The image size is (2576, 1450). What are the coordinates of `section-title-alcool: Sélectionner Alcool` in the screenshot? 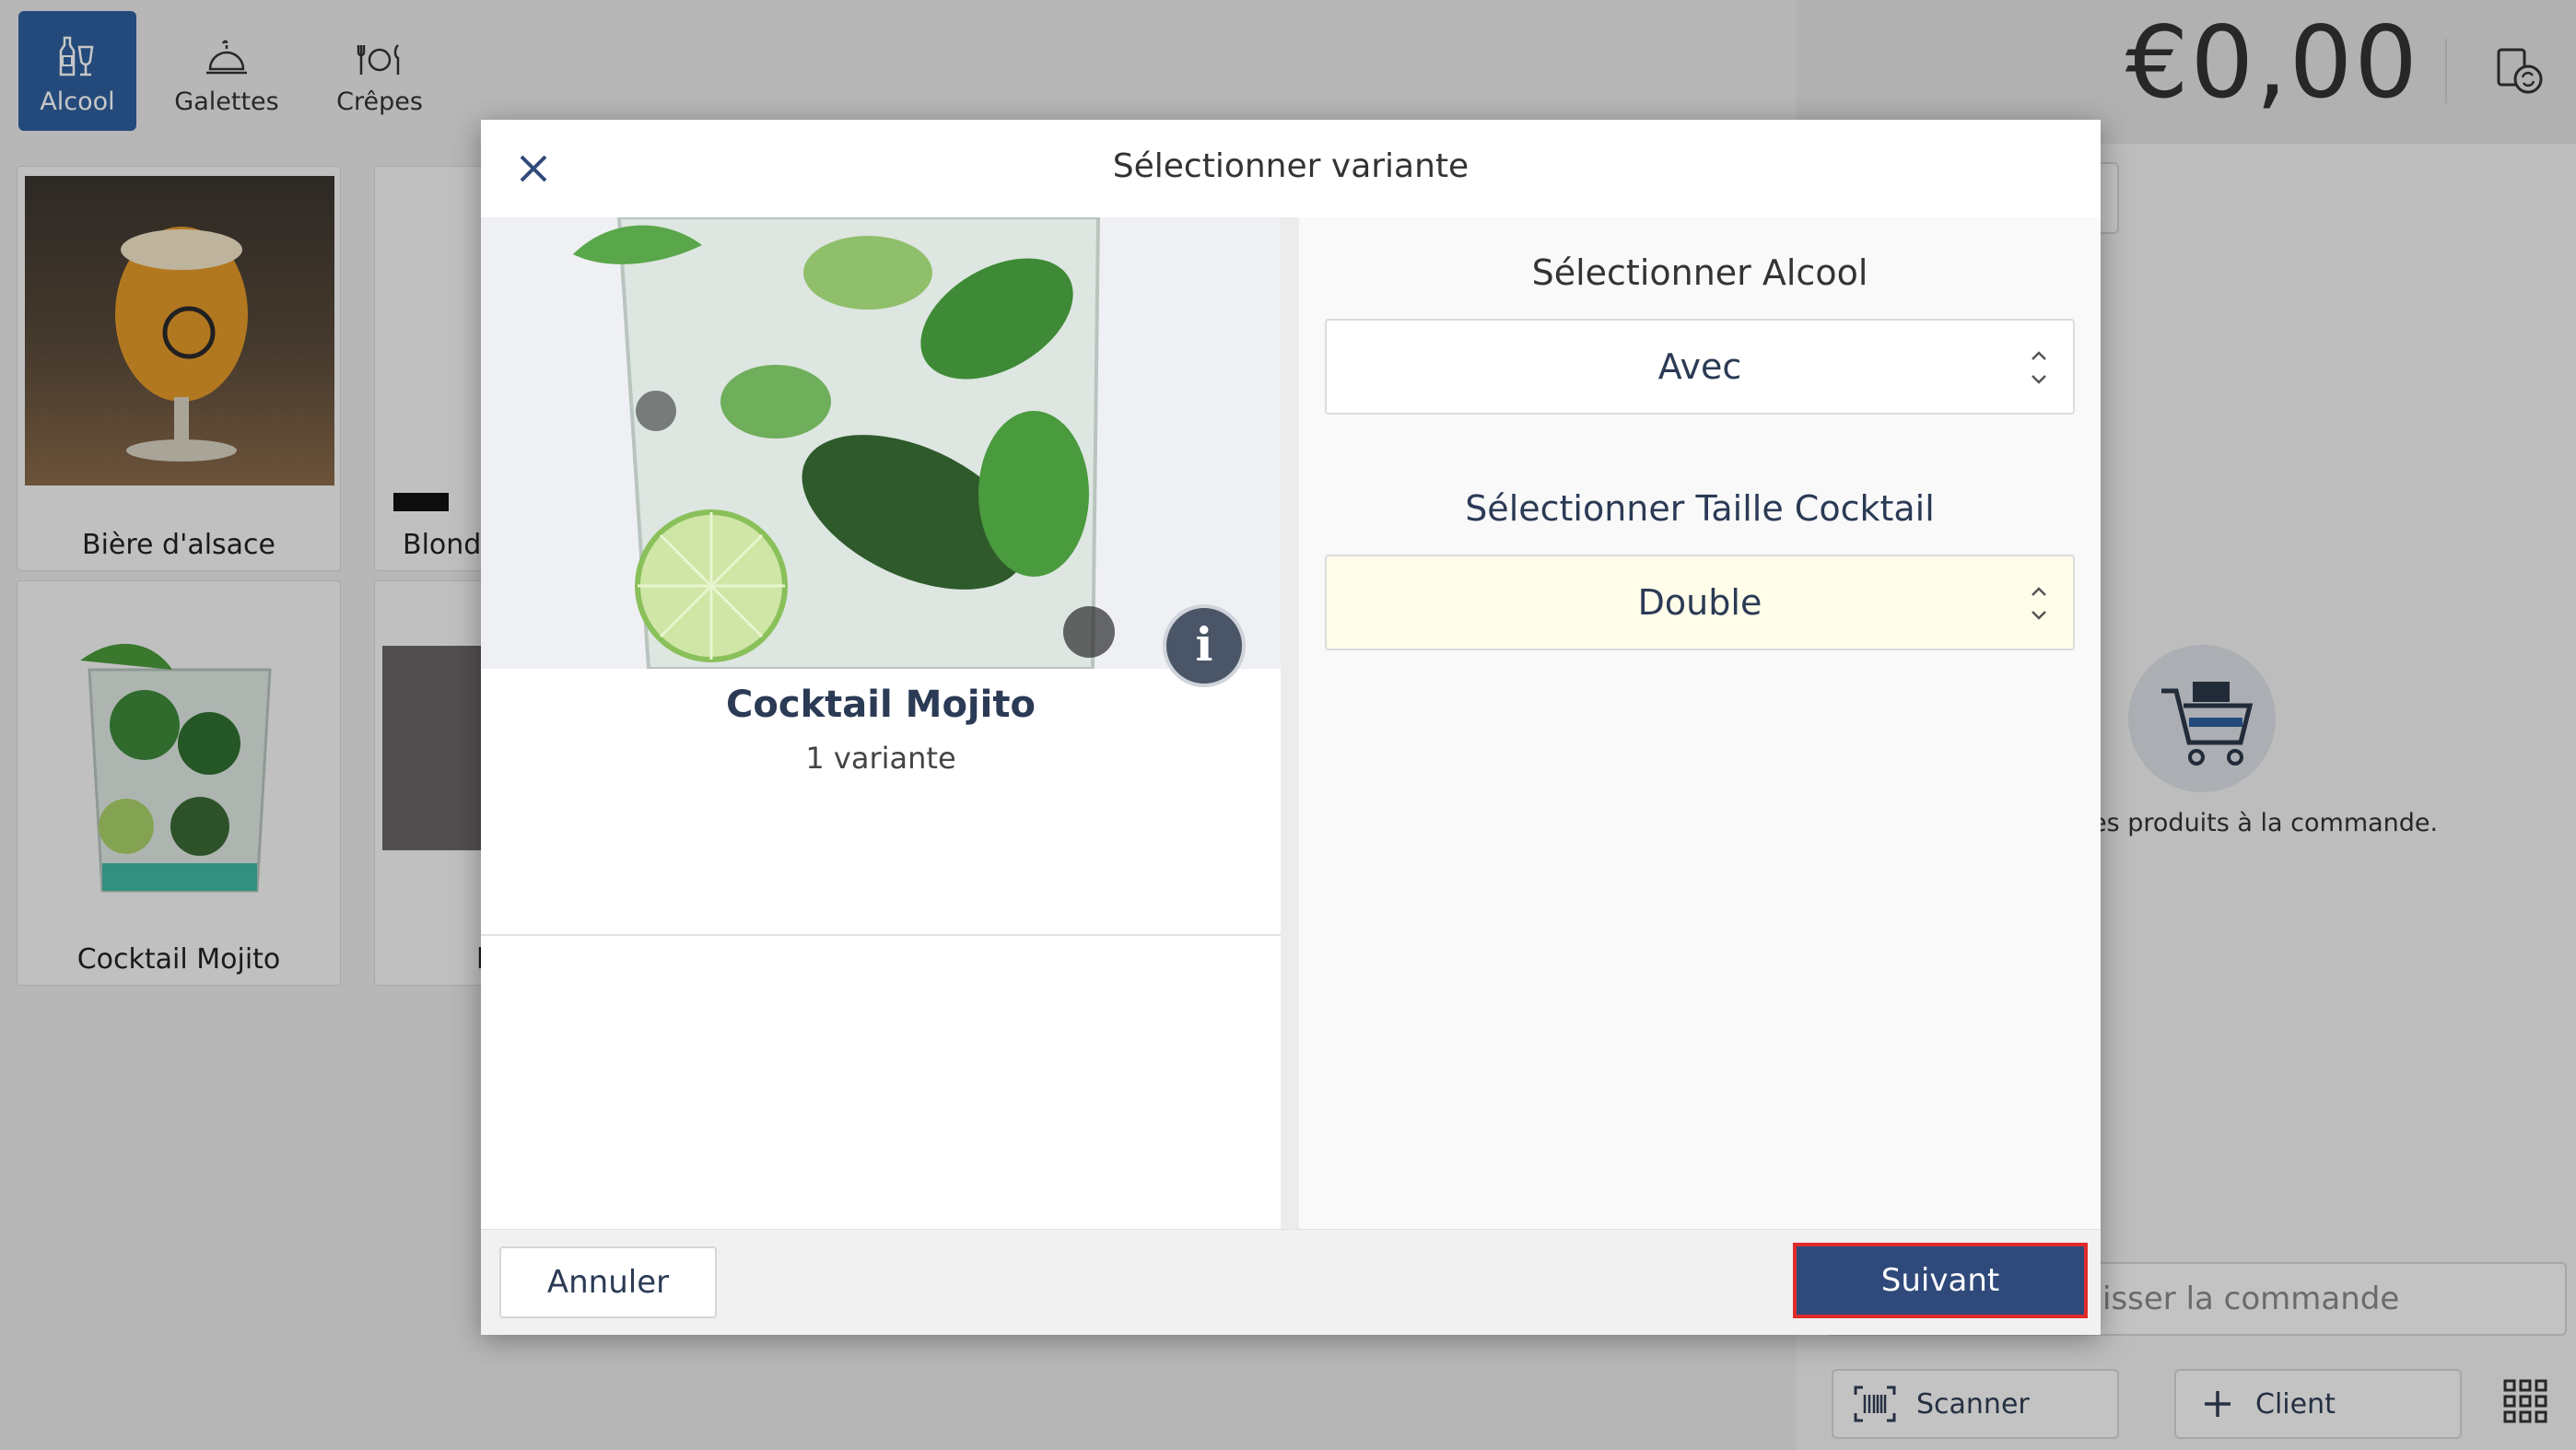 It's located at (1699, 272).